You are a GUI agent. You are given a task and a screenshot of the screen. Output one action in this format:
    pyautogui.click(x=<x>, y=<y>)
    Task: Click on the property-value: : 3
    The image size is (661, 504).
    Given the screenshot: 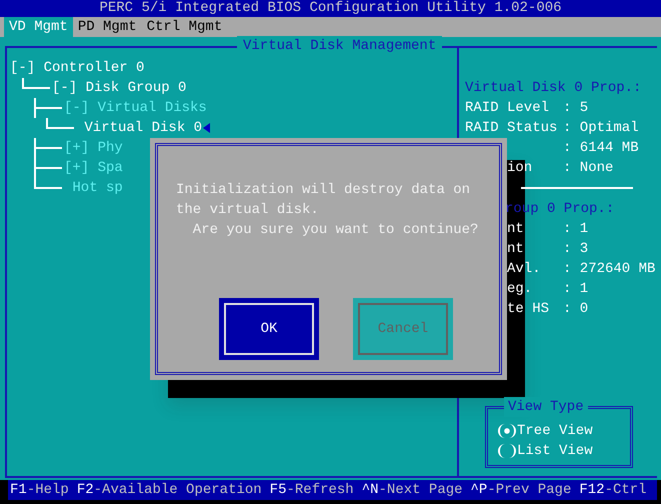 What is the action you would take?
    pyautogui.click(x=575, y=249)
    